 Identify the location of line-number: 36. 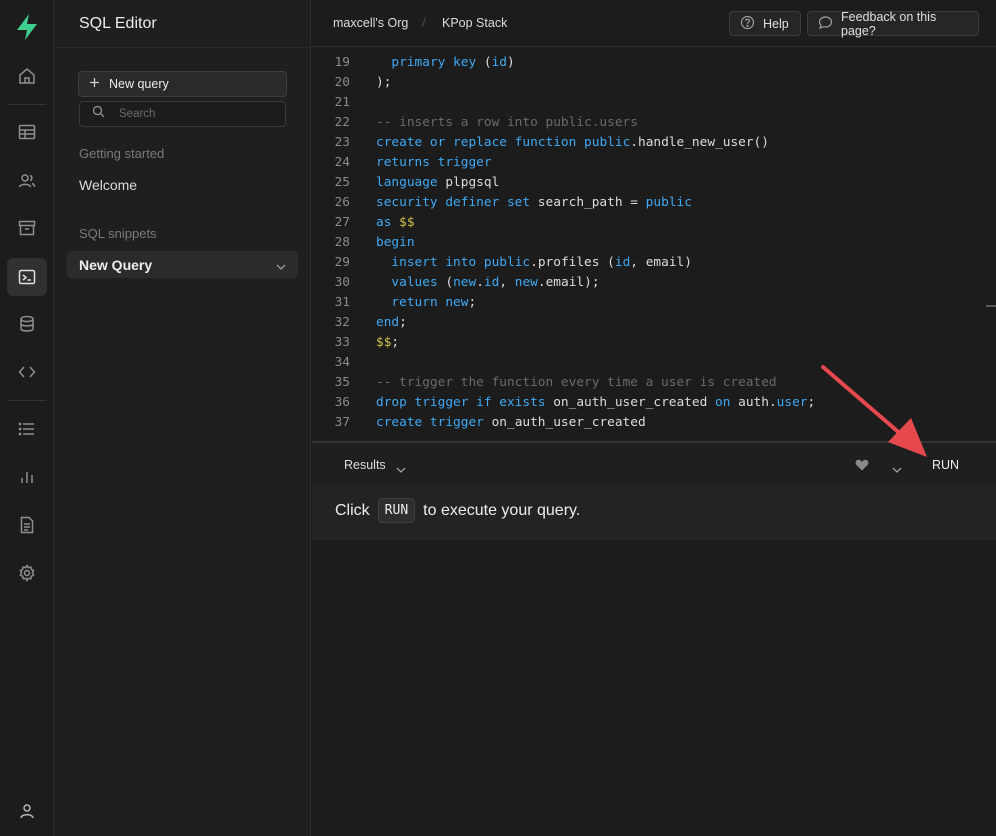
(342, 402).